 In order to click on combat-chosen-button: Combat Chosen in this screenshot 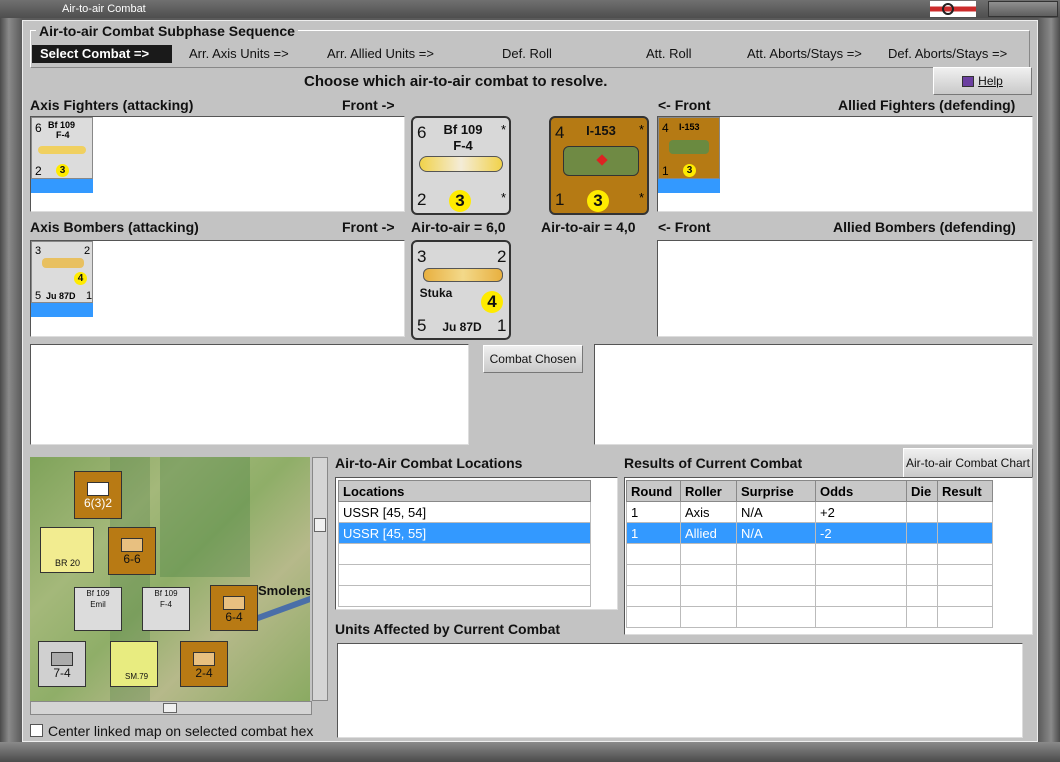, I will do `click(533, 359)`.